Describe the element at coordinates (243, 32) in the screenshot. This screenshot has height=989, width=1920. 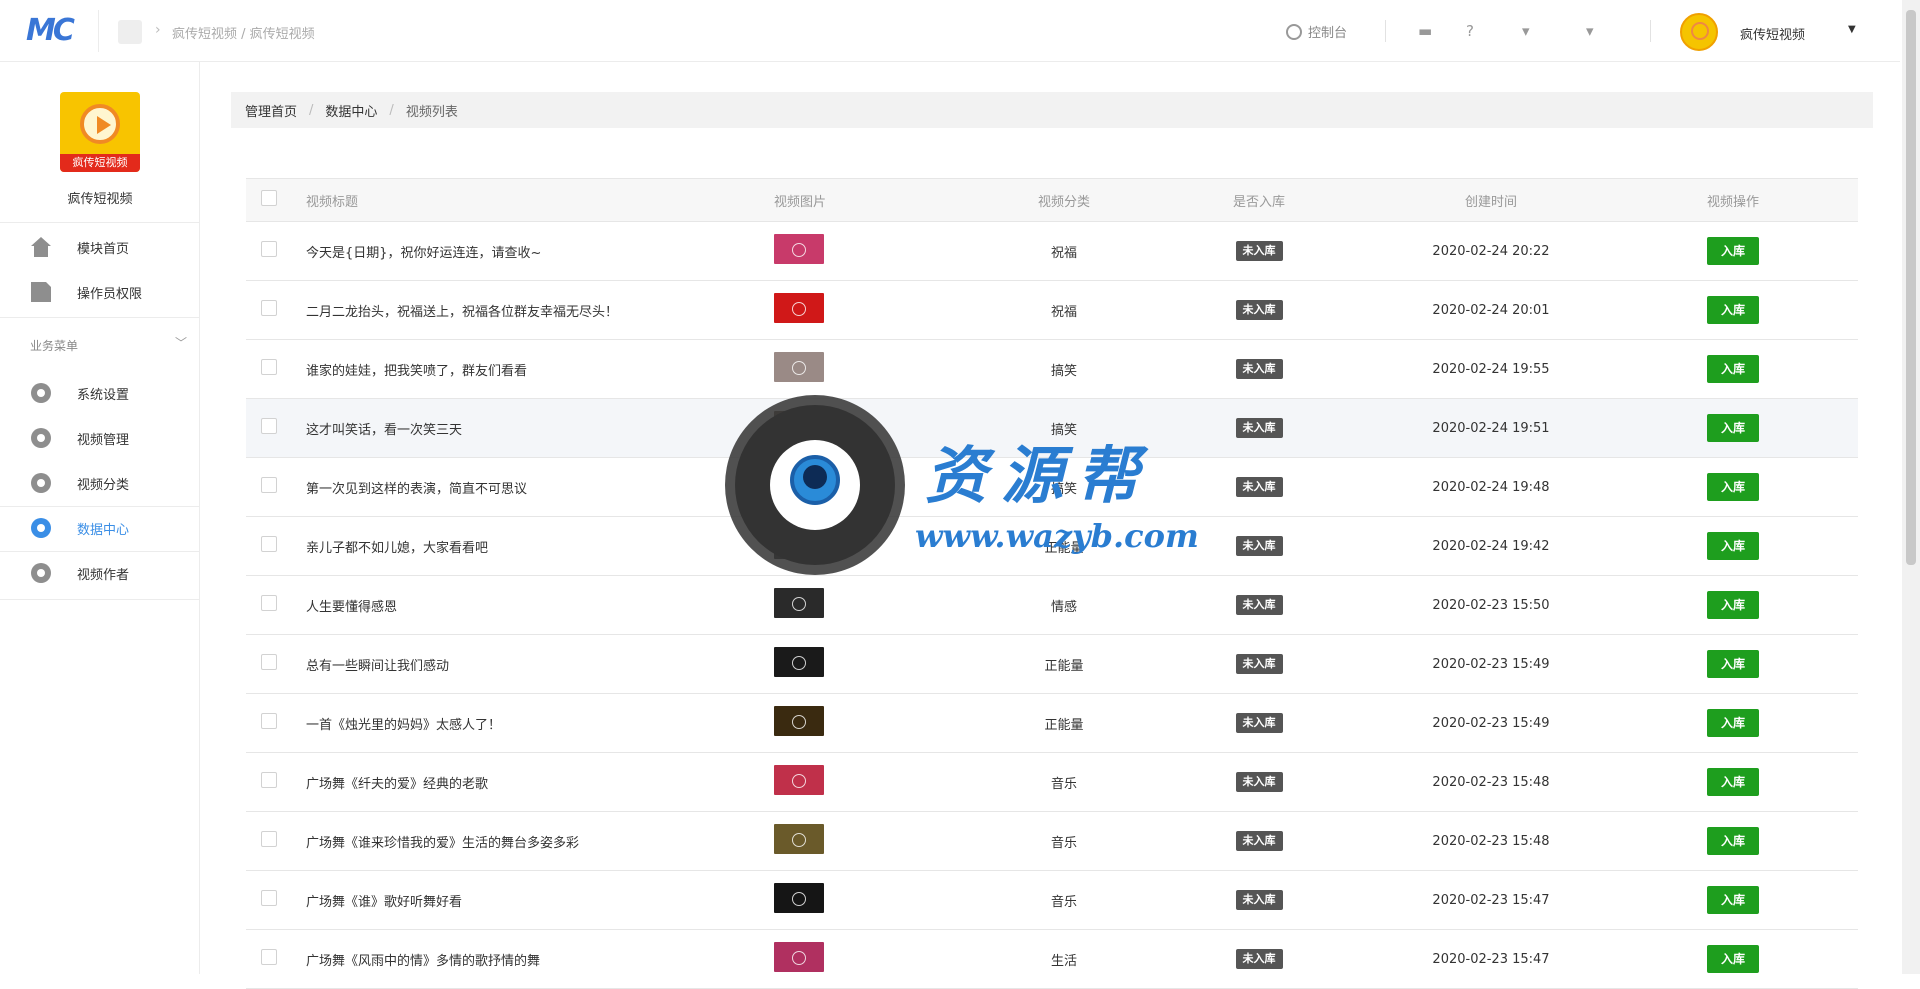
I see `top-breadcrumb: 疯传短视频 / 疯传短视频` at that location.